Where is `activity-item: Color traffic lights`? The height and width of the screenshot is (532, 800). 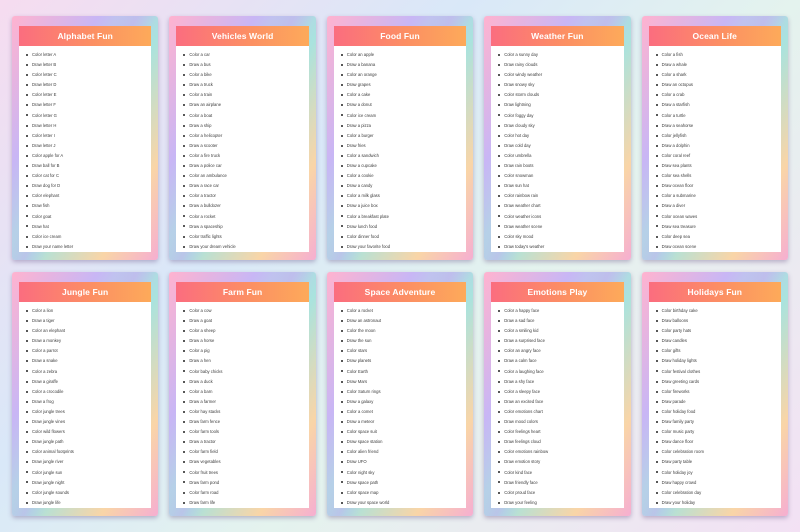 activity-item: Color traffic lights is located at coordinates (245, 237).